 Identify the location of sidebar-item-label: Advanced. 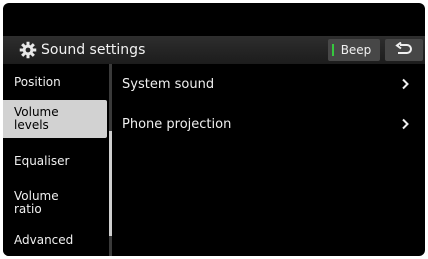
(44, 239).